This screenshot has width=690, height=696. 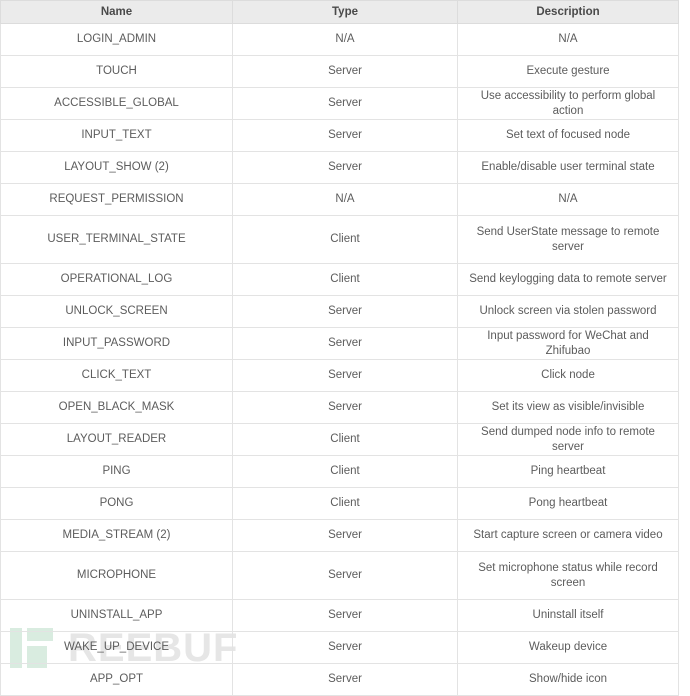 What do you see at coordinates (568, 167) in the screenshot?
I see `cell-description: Enable/disable user terminal state` at bounding box center [568, 167].